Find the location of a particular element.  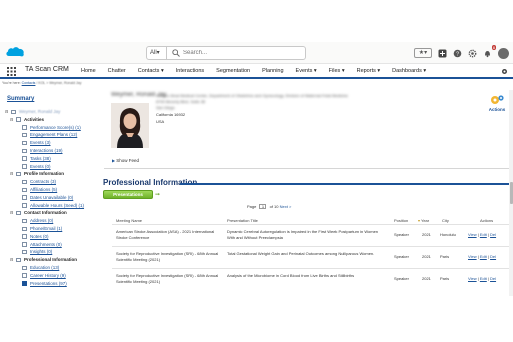

tree-item-label: Tasks (38) is located at coordinates (40, 158).